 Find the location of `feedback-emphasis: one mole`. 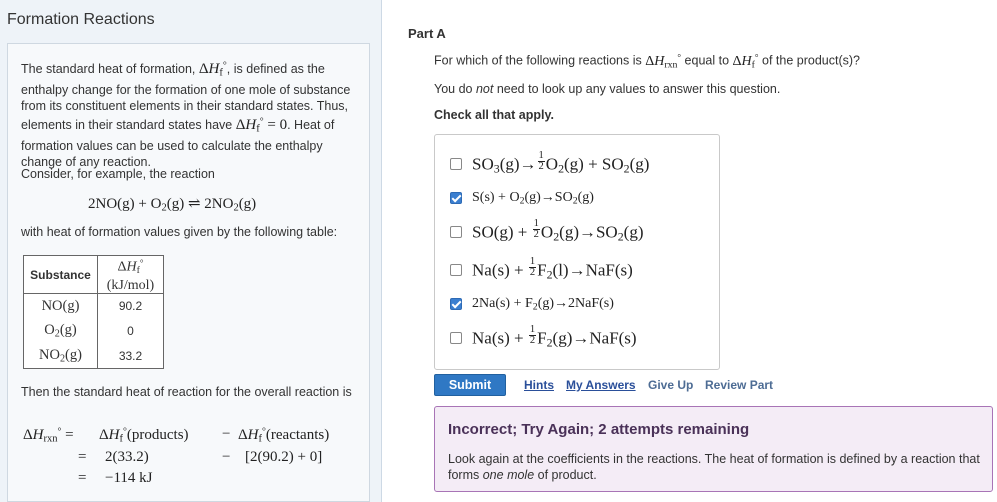

feedback-emphasis: one mole is located at coordinates (508, 475).